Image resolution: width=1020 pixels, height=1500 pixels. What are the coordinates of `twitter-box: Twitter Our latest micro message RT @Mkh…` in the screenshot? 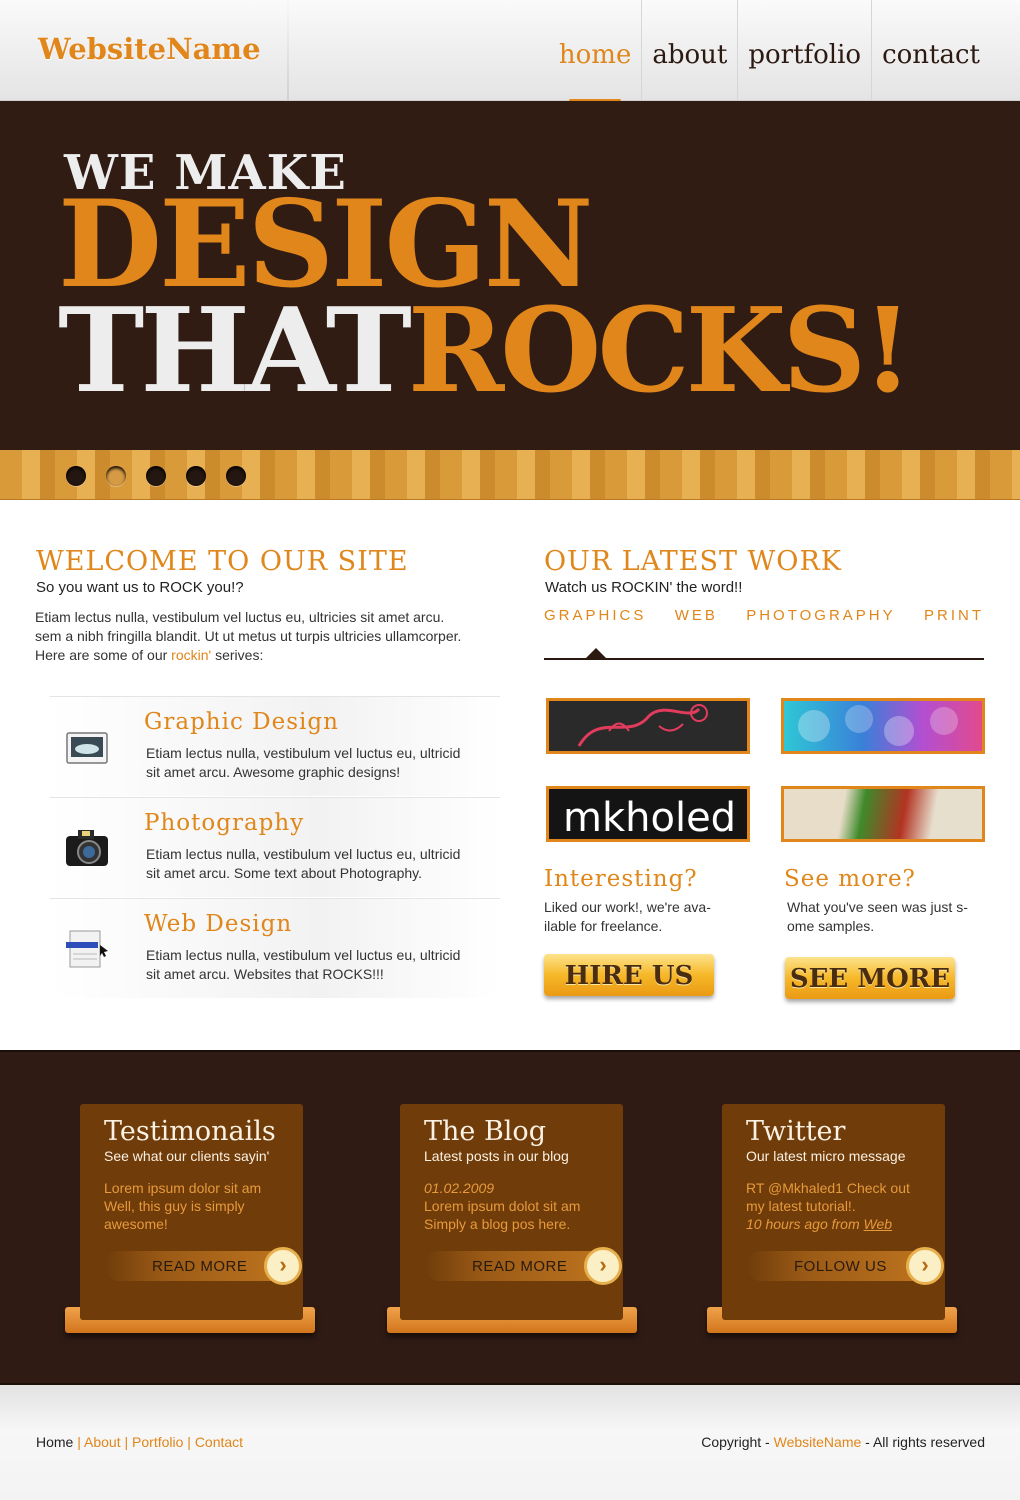 It's located at (833, 1212).